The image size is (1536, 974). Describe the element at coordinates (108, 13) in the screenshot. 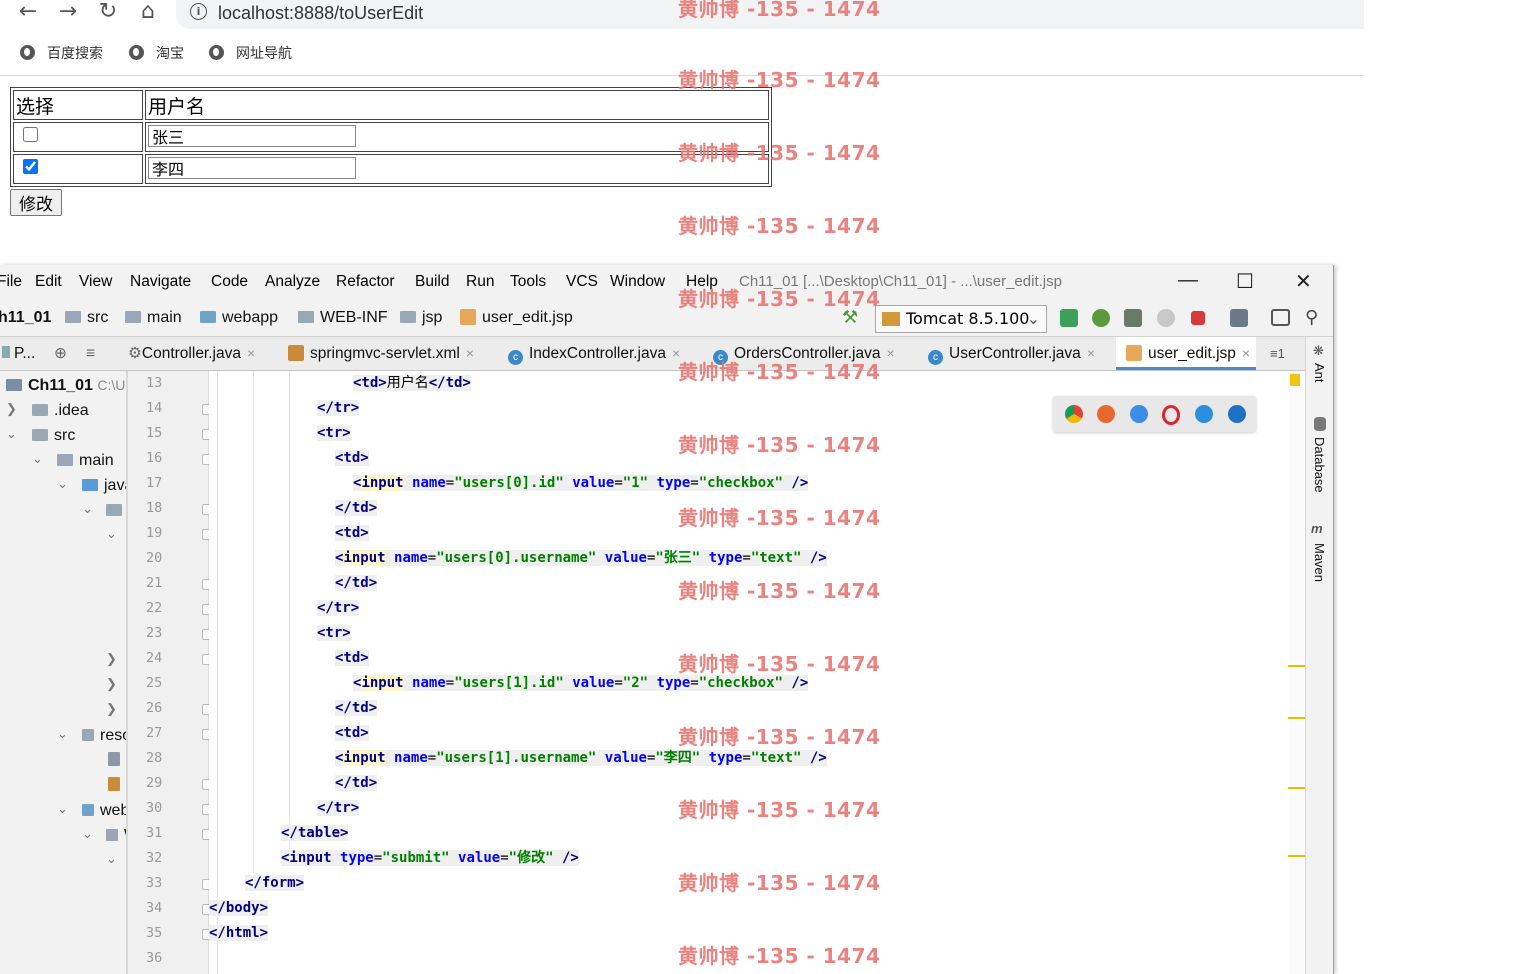

I see `reload-icon: ↻` at that location.